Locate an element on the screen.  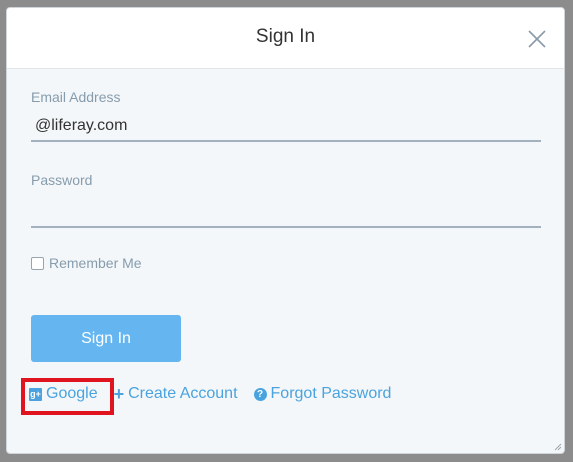
close-icon is located at coordinates (537, 39).